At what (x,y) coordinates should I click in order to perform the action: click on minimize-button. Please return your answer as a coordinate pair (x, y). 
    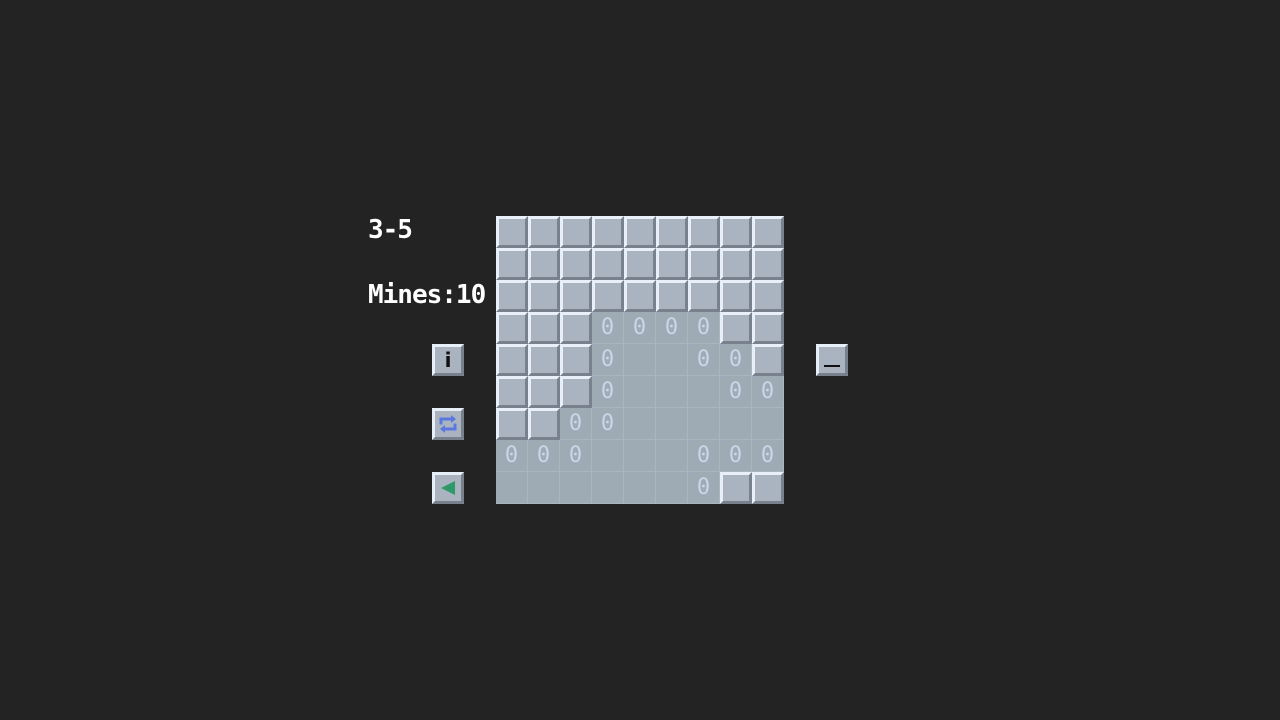
    Looking at the image, I should click on (832, 360).